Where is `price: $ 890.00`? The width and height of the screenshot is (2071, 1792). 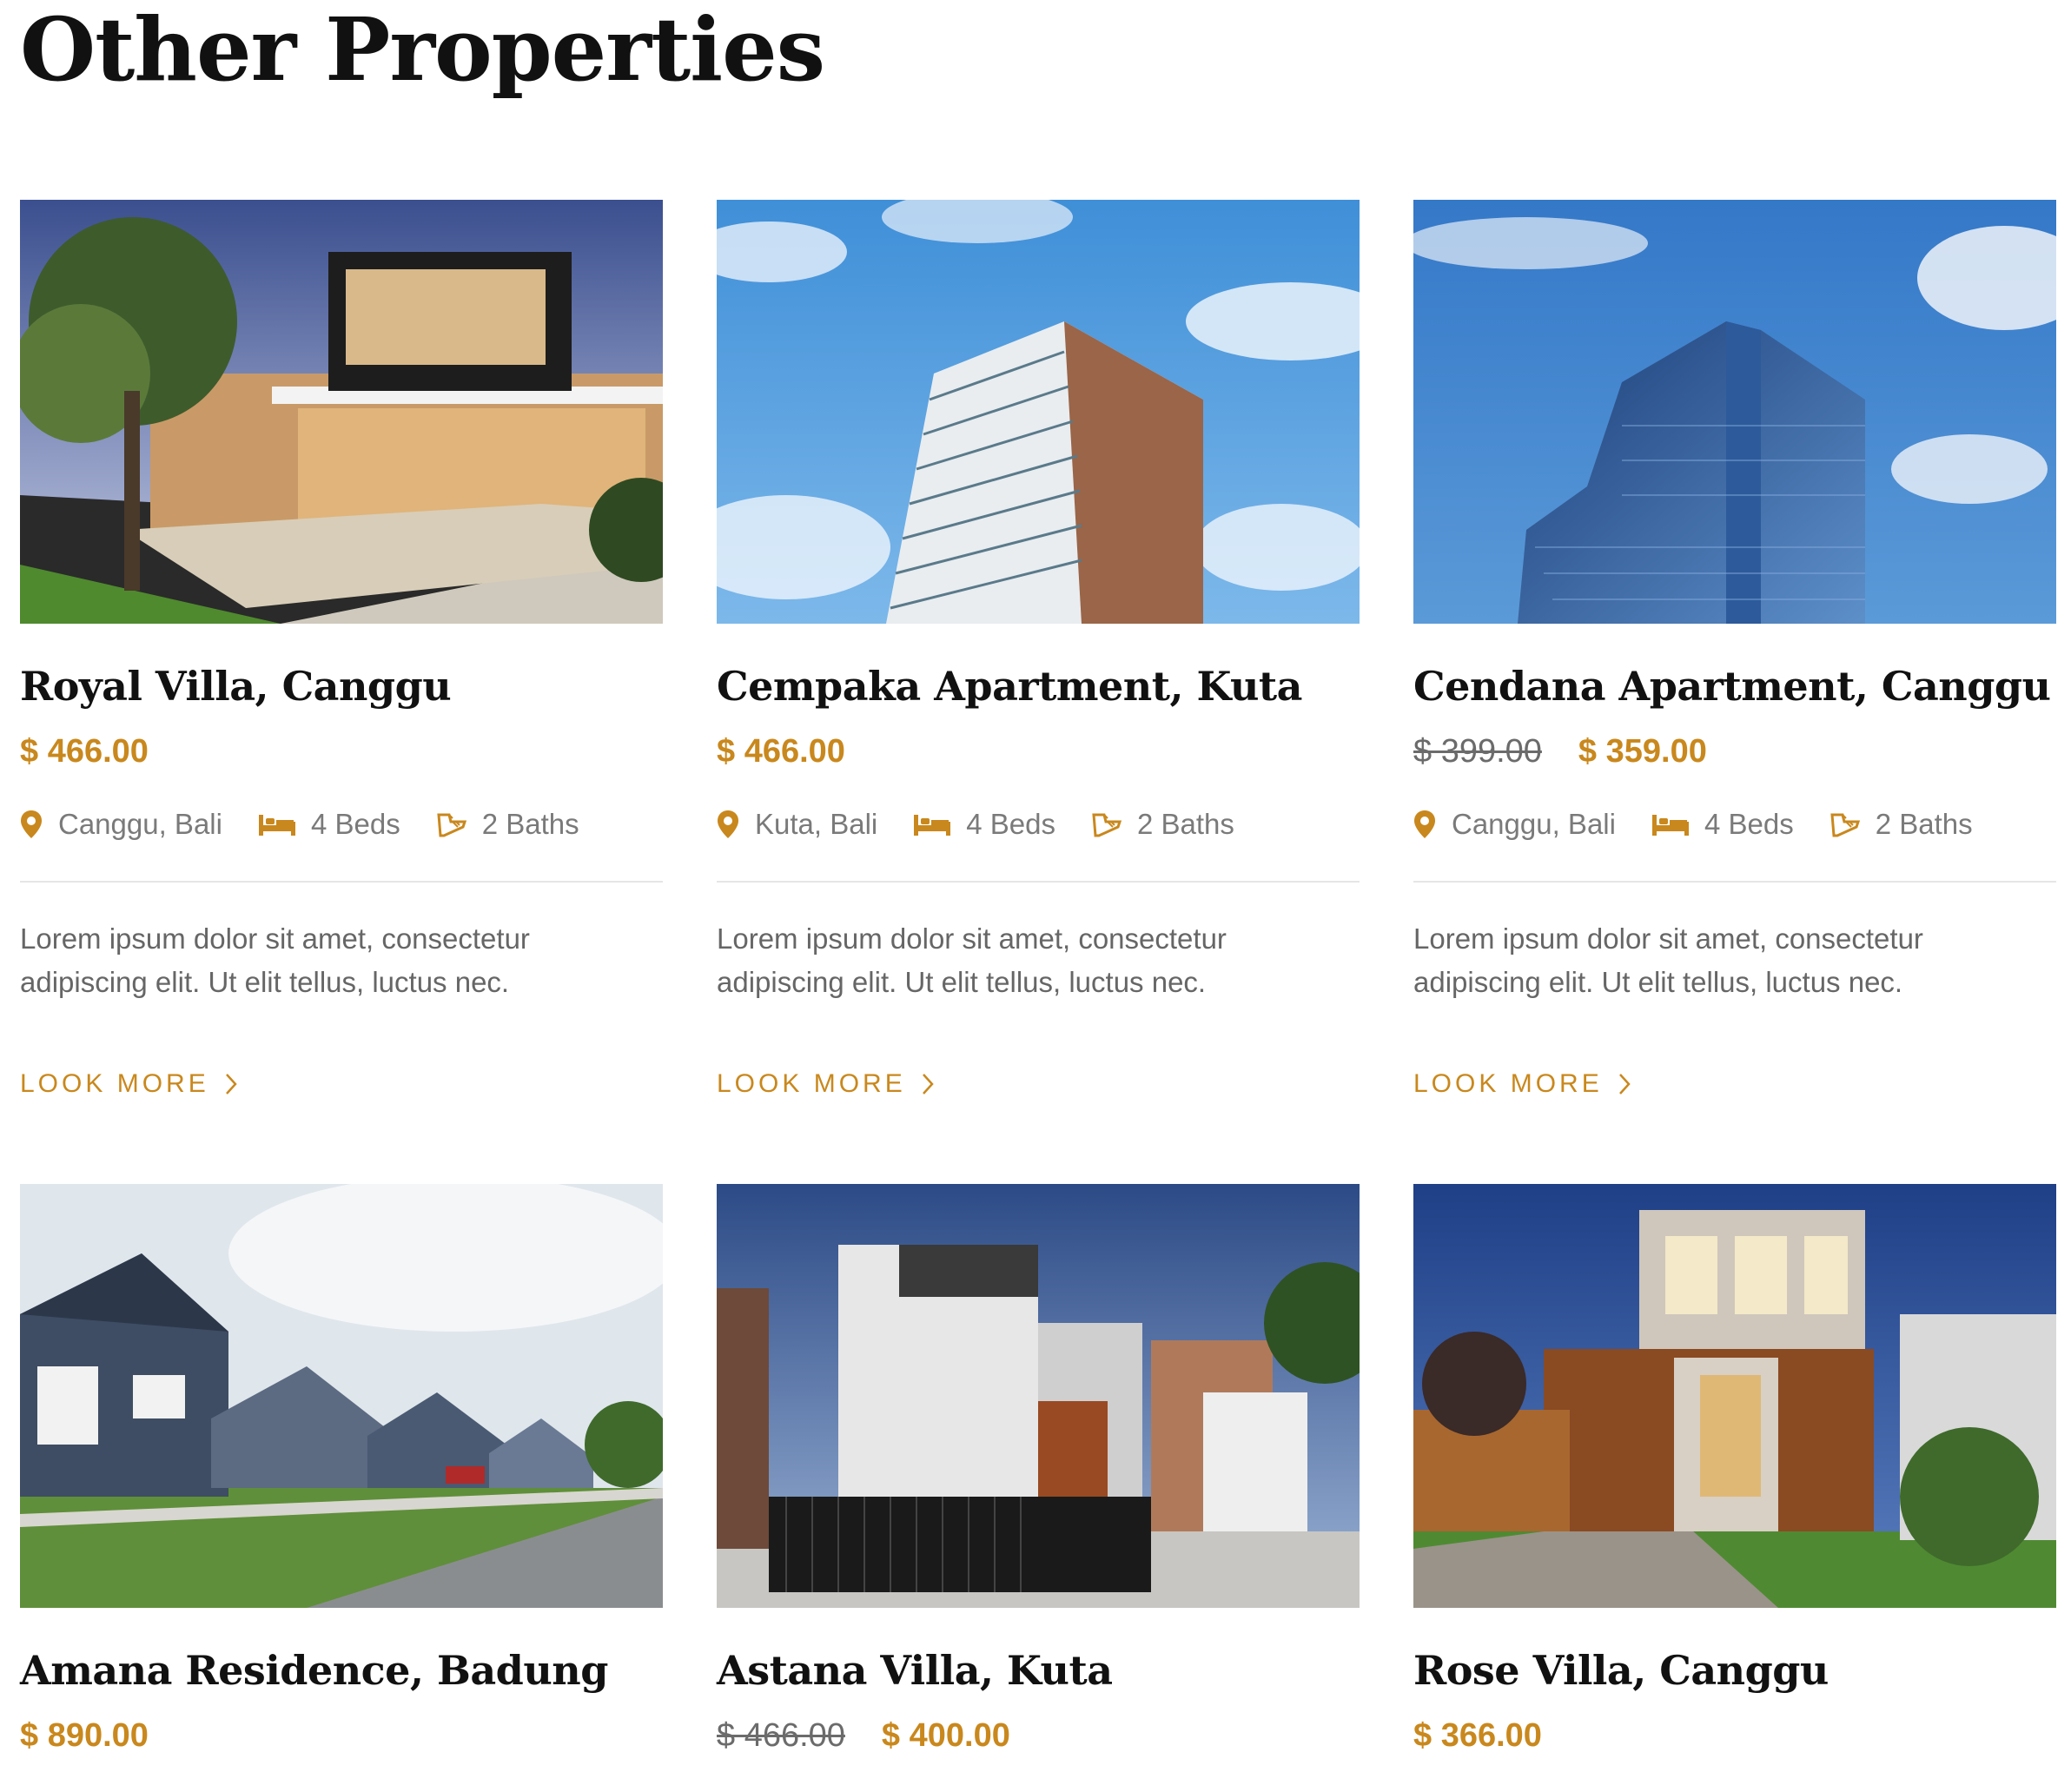
price: $ 890.00 is located at coordinates (84, 1735).